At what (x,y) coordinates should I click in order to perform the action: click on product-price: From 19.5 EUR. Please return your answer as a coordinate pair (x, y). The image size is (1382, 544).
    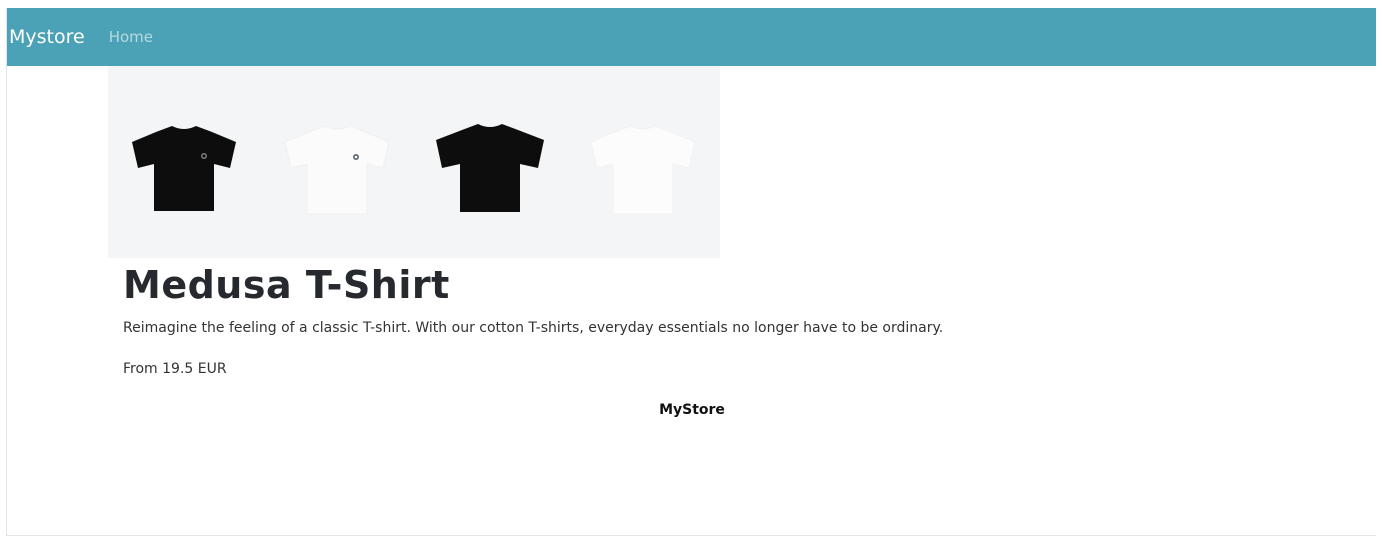
    Looking at the image, I should click on (175, 369).